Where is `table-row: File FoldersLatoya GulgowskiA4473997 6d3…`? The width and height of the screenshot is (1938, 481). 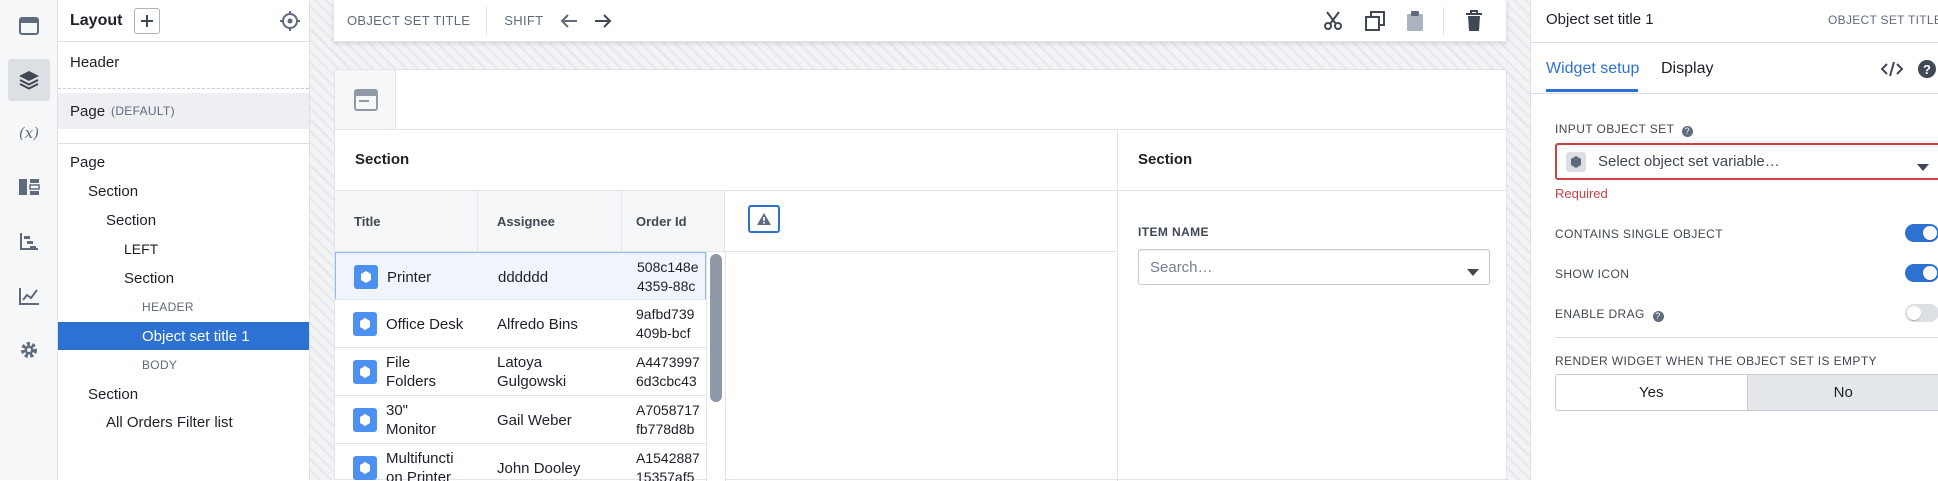 table-row: File FoldersLatoya GulgowskiA4473997 6d3… is located at coordinates (520, 372).